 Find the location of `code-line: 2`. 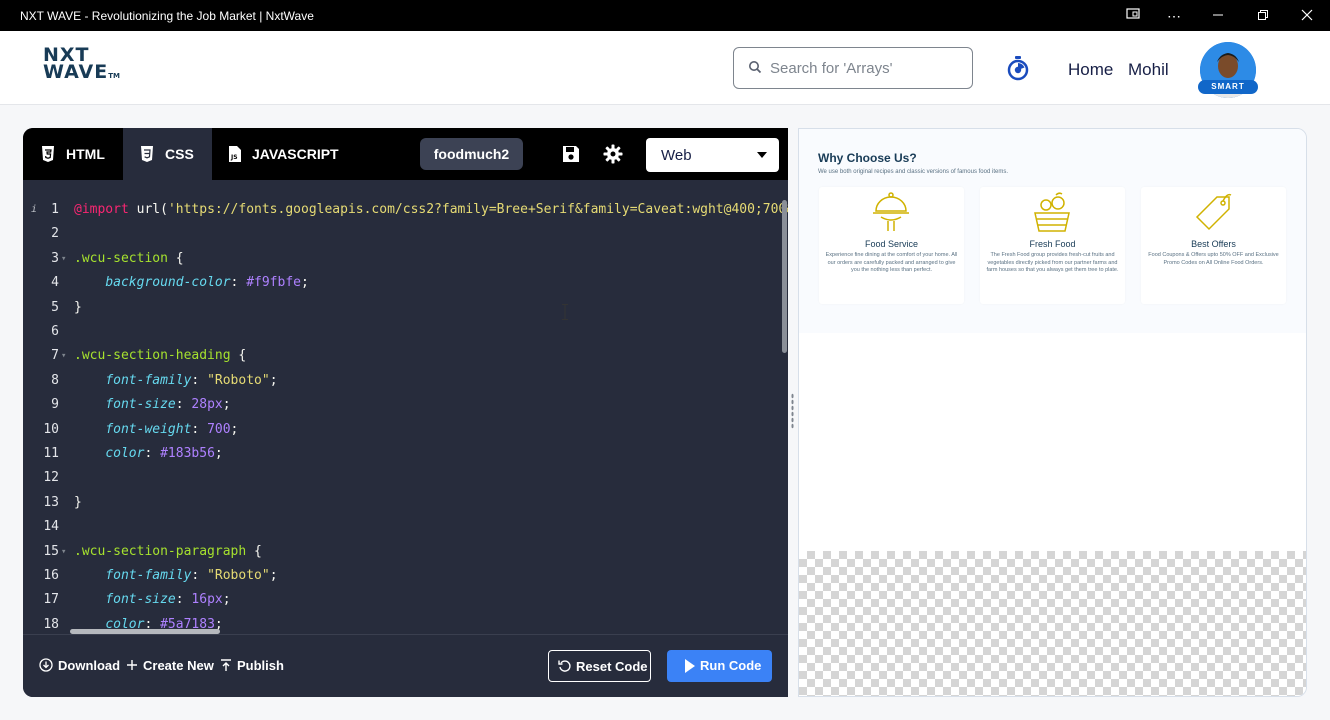

code-line: 2 is located at coordinates (55, 234).